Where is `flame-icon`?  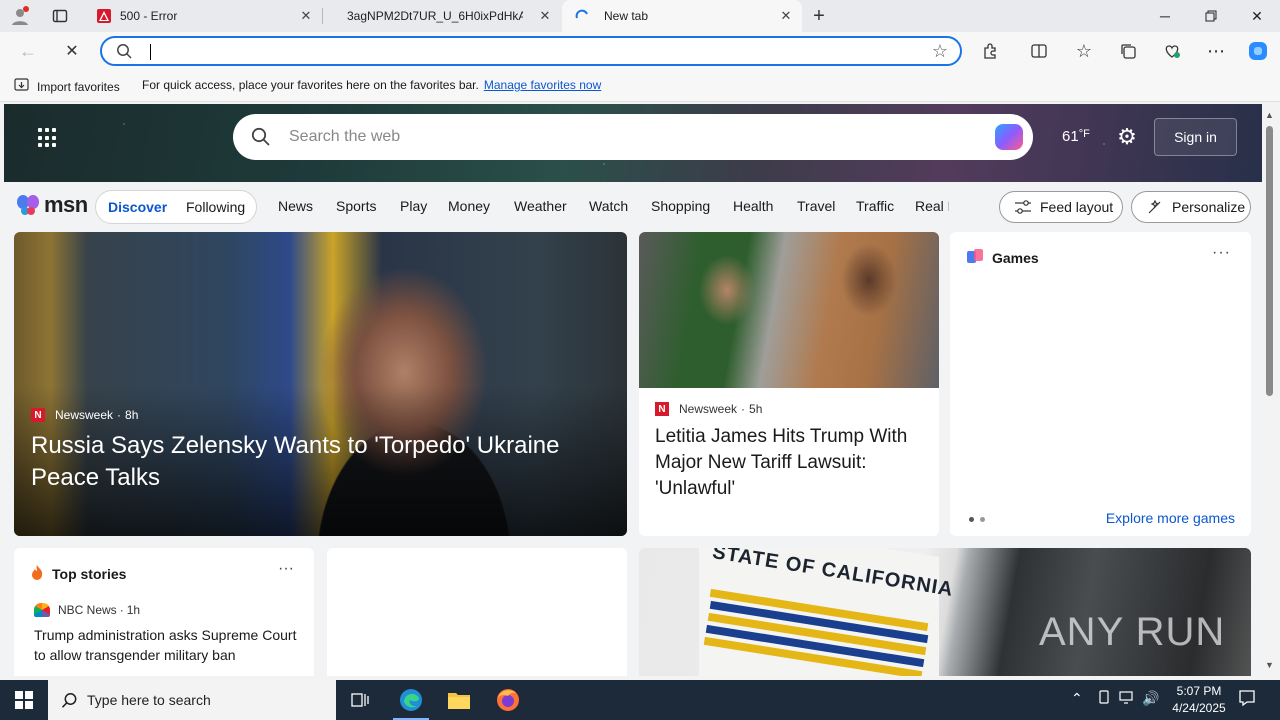 flame-icon is located at coordinates (37, 573).